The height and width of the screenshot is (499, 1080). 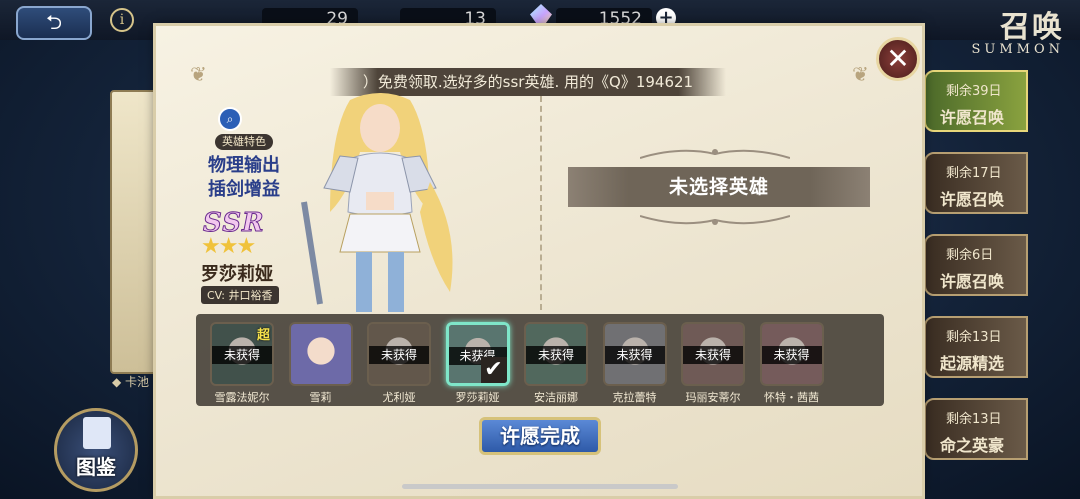 I want to click on codex-label: 图鉴, so click(x=96, y=467).